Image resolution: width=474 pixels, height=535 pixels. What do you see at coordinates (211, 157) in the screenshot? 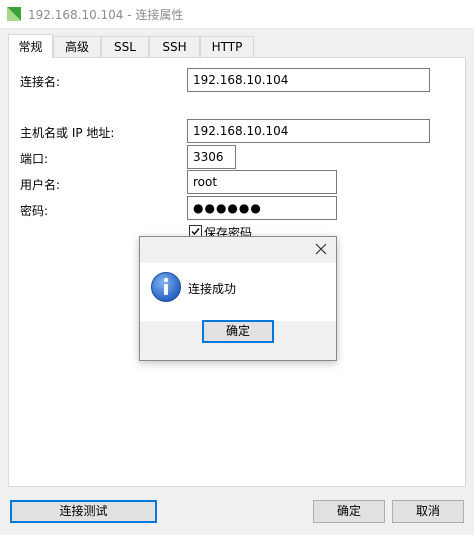
I see `port-input: 3306` at bounding box center [211, 157].